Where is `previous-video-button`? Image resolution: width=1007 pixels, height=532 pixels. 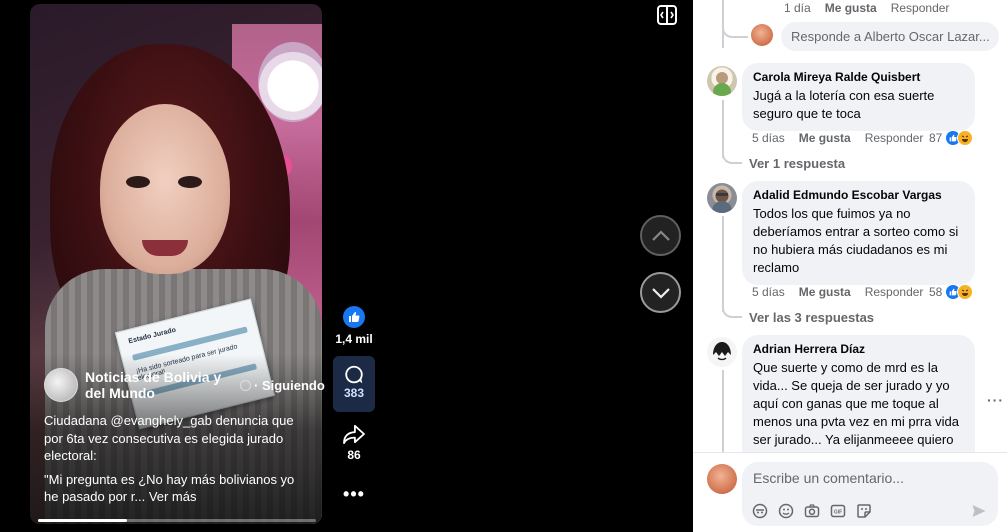
previous-video-button is located at coordinates (660, 235).